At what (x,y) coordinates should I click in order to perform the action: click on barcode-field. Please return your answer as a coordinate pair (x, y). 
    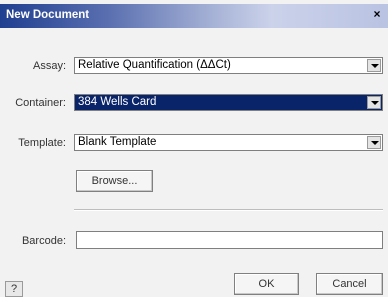
    Looking at the image, I should click on (229, 240).